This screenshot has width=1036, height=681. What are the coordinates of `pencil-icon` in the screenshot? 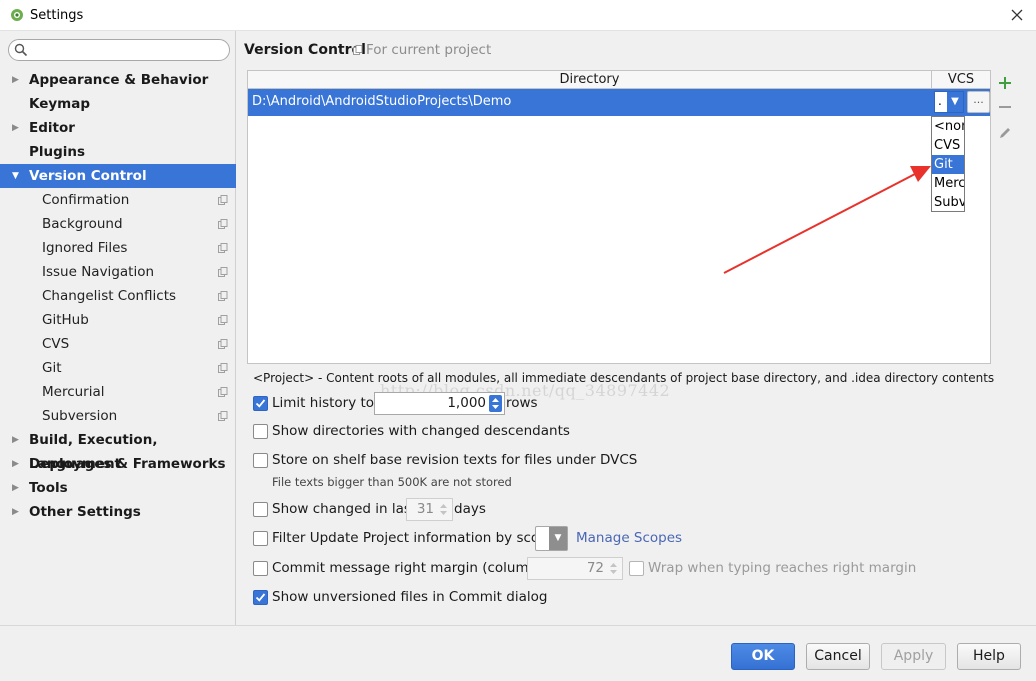 It's located at (1005, 133).